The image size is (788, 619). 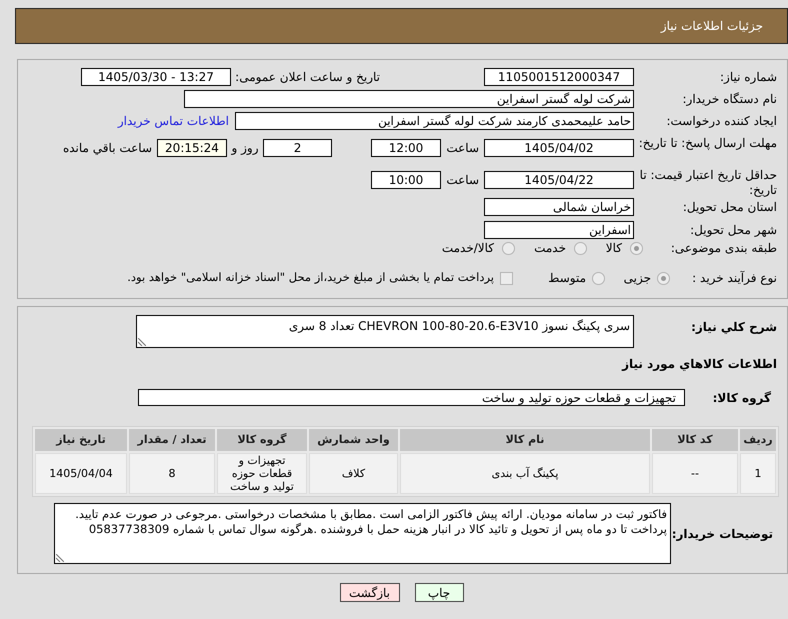 What do you see at coordinates (411, 397) in the screenshot?
I see `item-group-field: تجهیزات و قطعات حوزه تولید و ساخت` at bounding box center [411, 397].